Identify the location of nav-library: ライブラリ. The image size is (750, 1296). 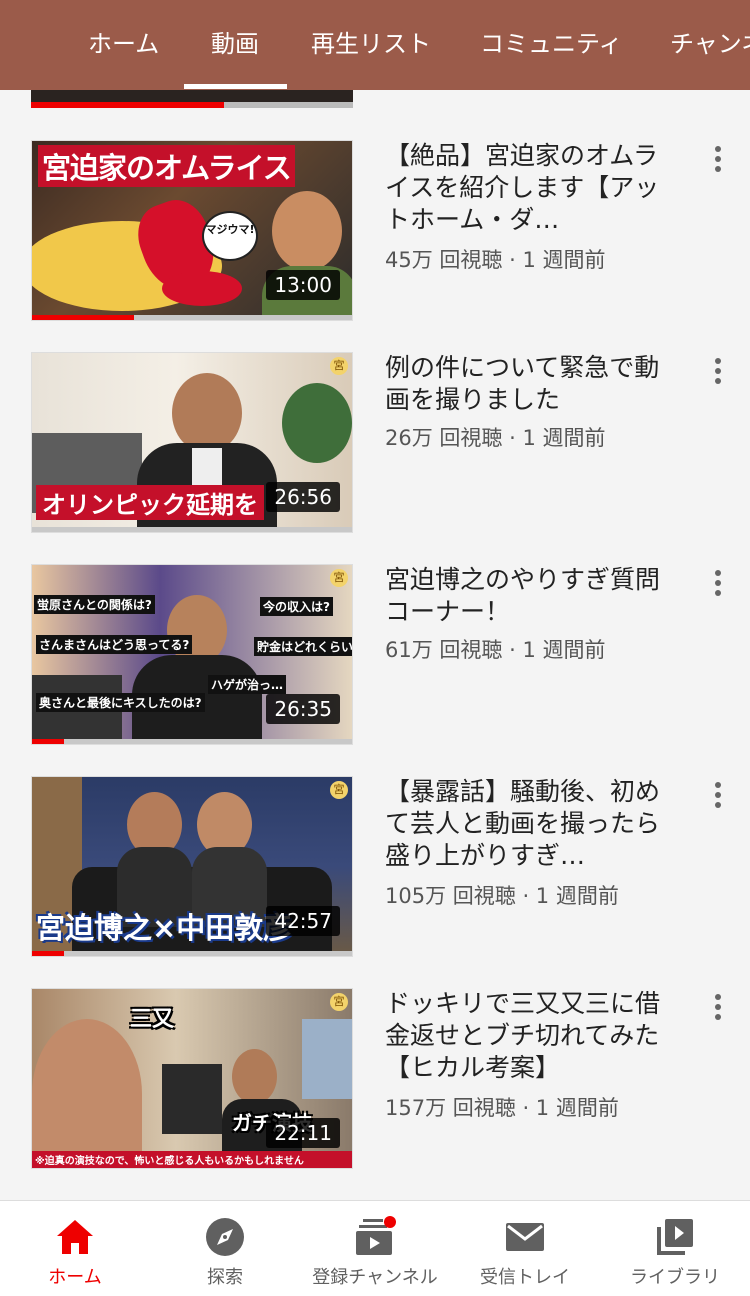
(675, 1248).